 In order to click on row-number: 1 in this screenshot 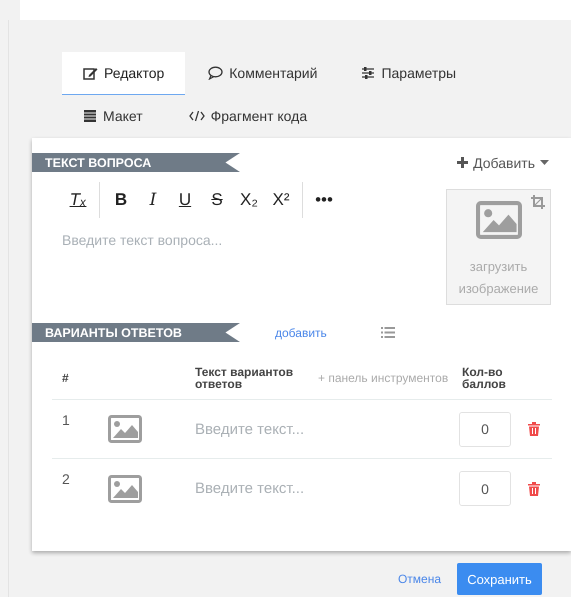, I will do `click(66, 420)`.